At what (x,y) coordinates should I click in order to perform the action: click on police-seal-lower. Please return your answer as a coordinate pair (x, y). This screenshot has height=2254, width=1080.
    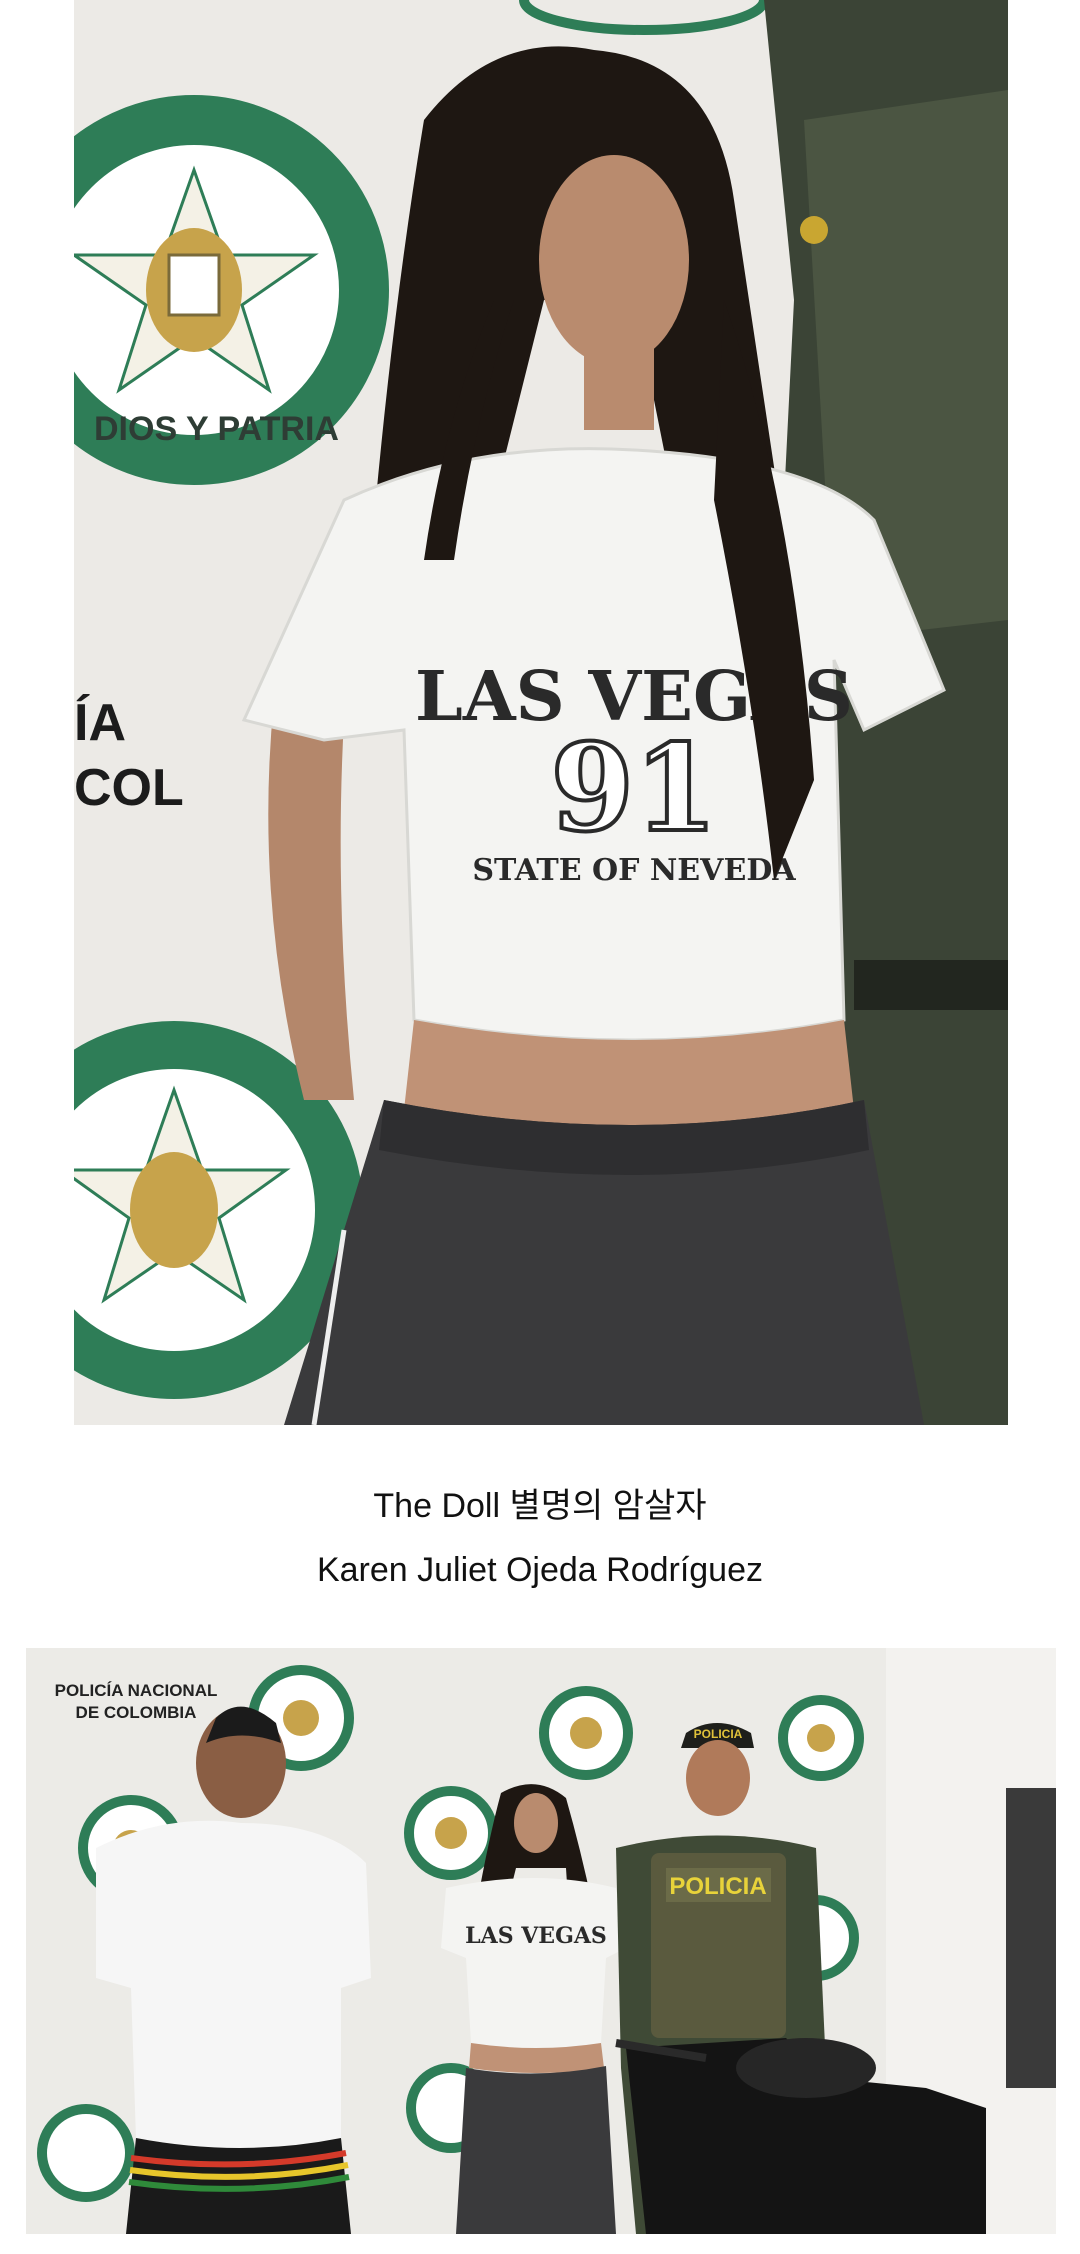
    Looking at the image, I should click on (218, 1210).